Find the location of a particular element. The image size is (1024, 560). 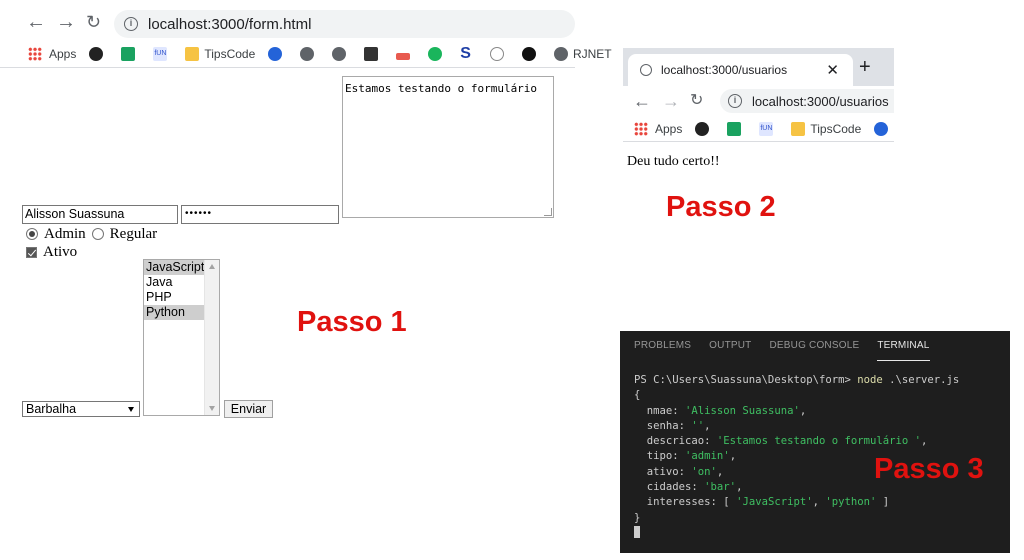

circle-icon is located at coordinates (496, 53).